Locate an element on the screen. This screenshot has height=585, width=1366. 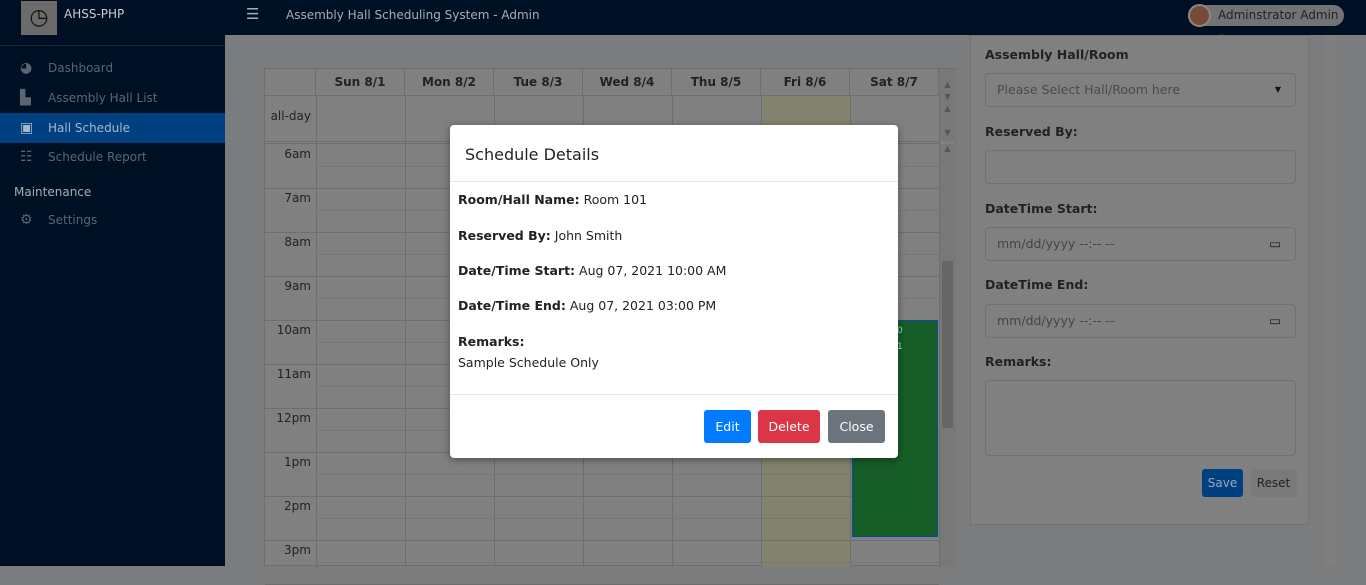
close-button: Close is located at coordinates (856, 426).